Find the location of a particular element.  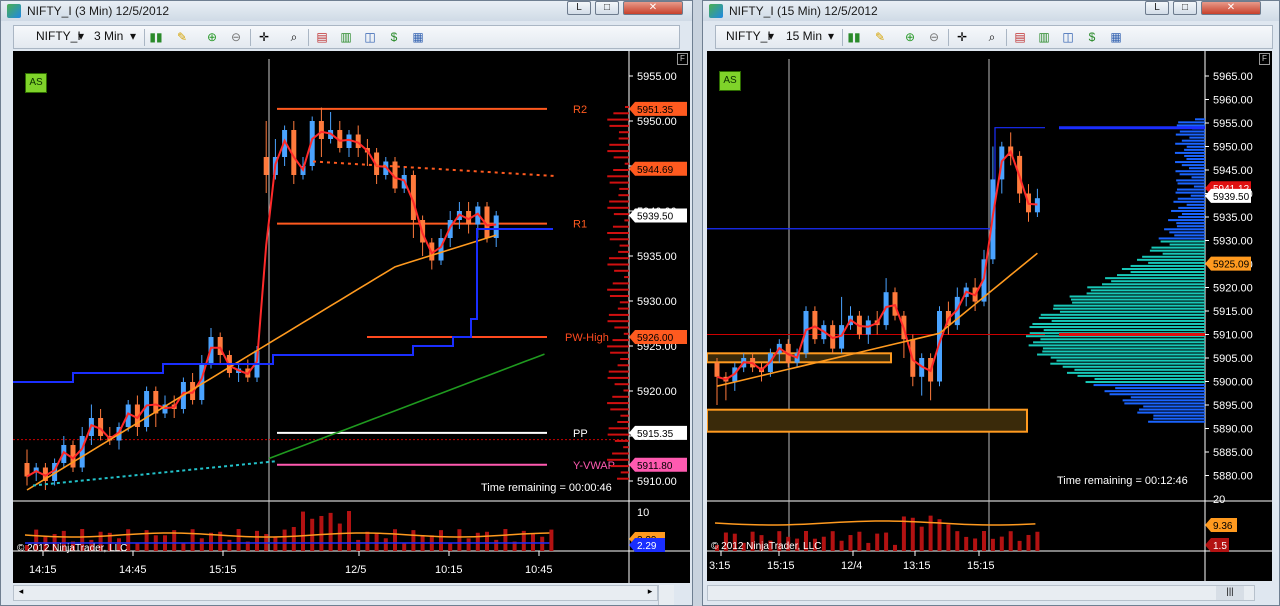

y-vwap-price-tag: 5911.80 is located at coordinates (655, 466).